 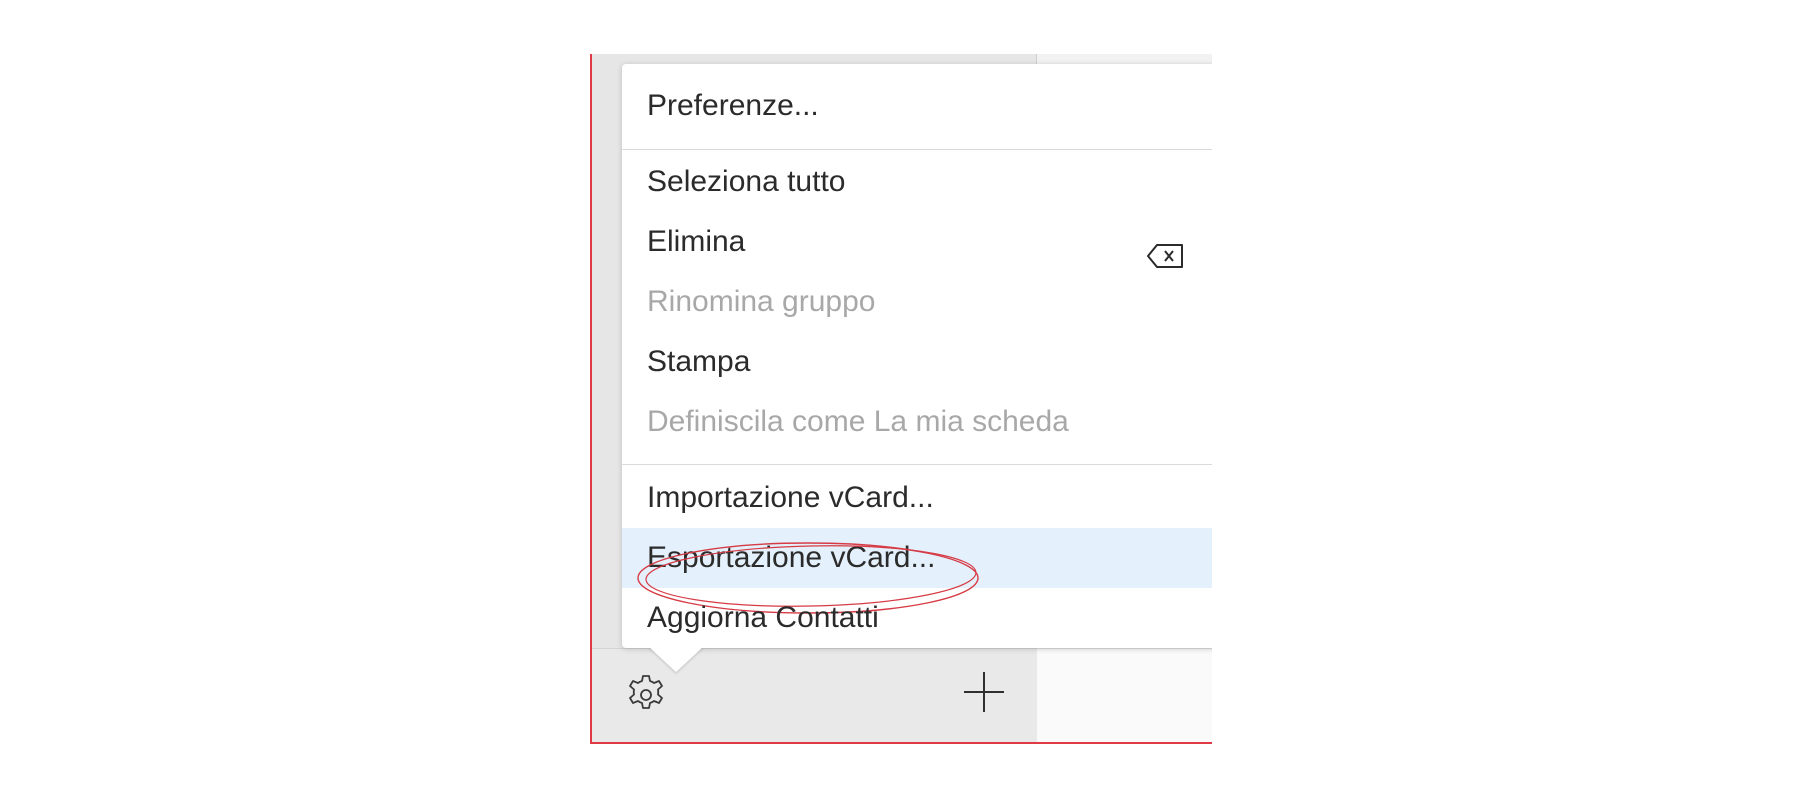 What do you see at coordinates (763, 617) in the screenshot?
I see `menu-item-label: Aggiorna Contatti` at bounding box center [763, 617].